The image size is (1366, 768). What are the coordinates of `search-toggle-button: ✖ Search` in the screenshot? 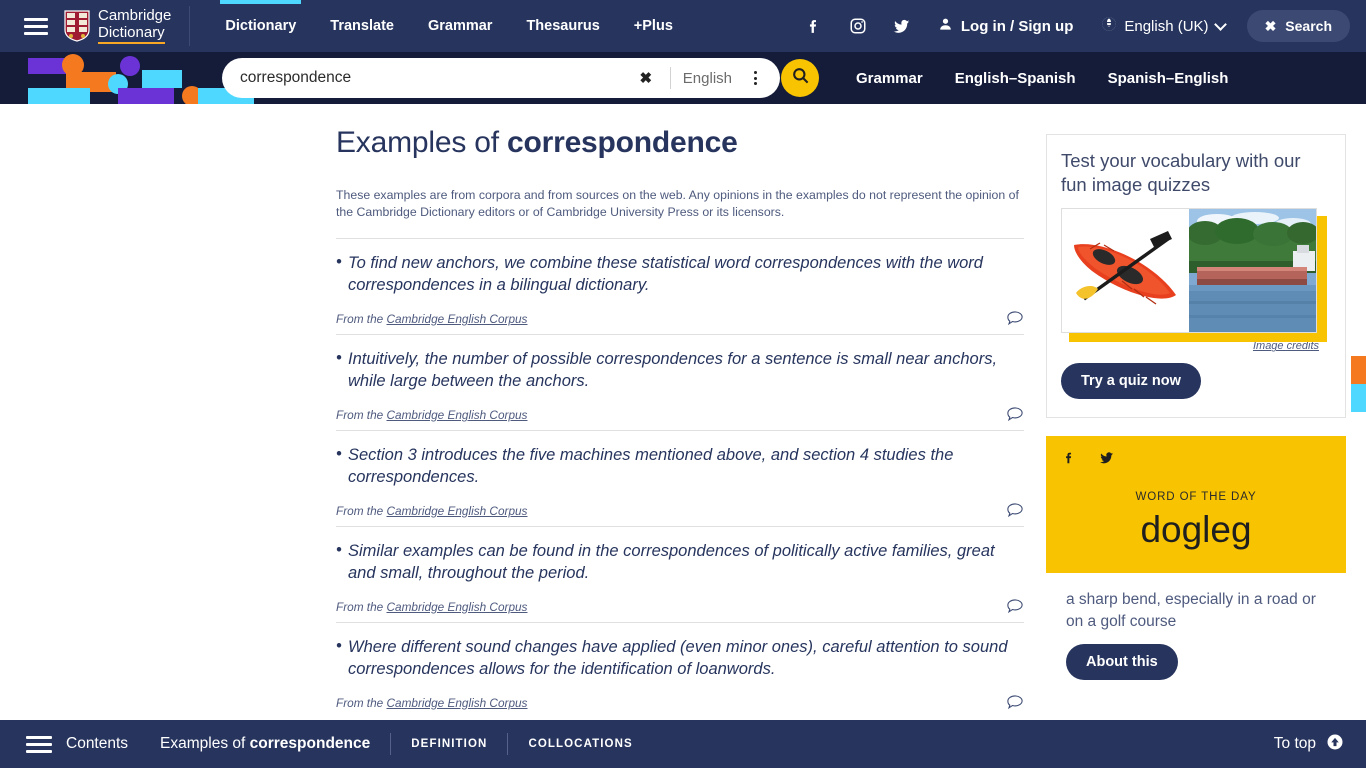 It's located at (1298, 26).